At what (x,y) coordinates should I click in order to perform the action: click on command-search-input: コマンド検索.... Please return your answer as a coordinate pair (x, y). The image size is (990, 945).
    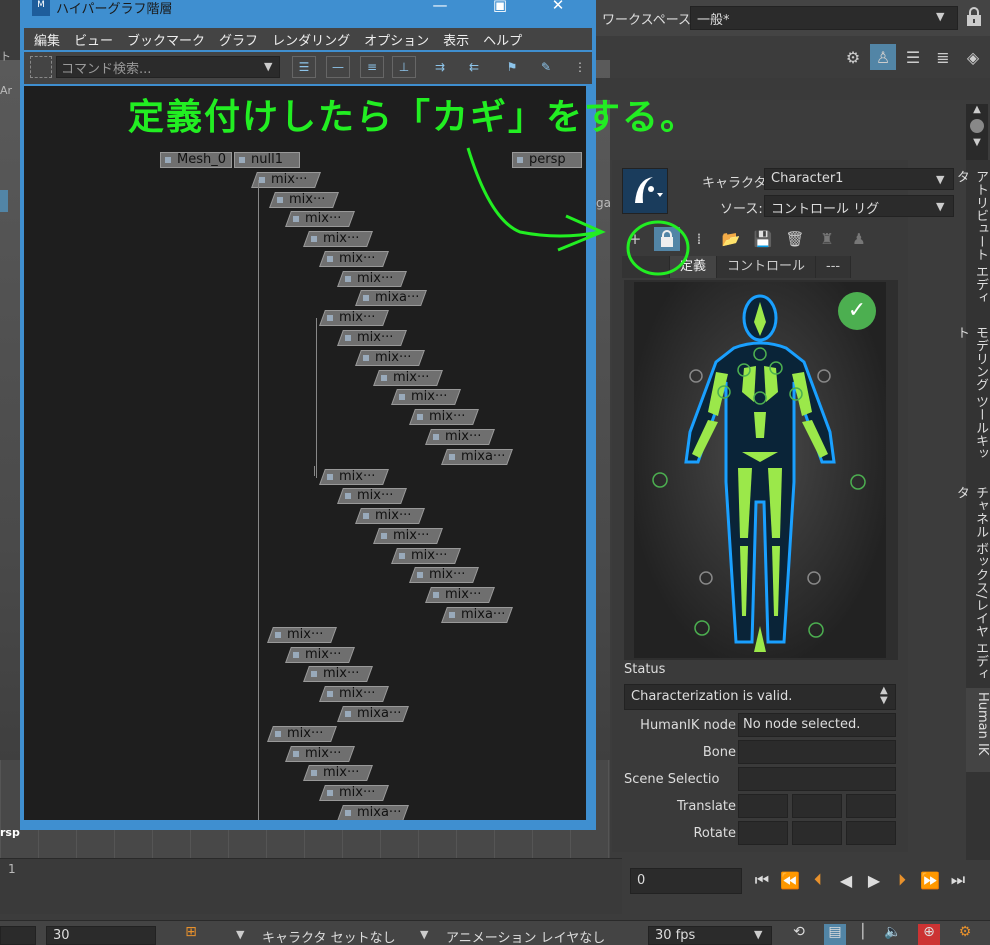
    Looking at the image, I should click on (168, 67).